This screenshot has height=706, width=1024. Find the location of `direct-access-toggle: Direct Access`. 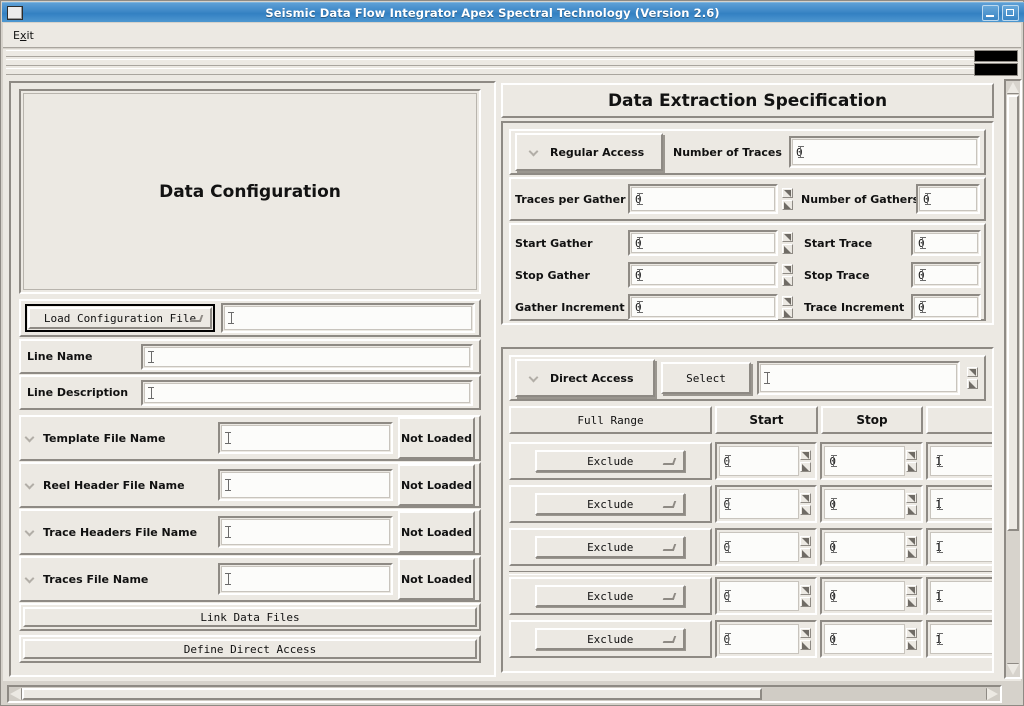

direct-access-toggle: Direct Access is located at coordinates (585, 378).